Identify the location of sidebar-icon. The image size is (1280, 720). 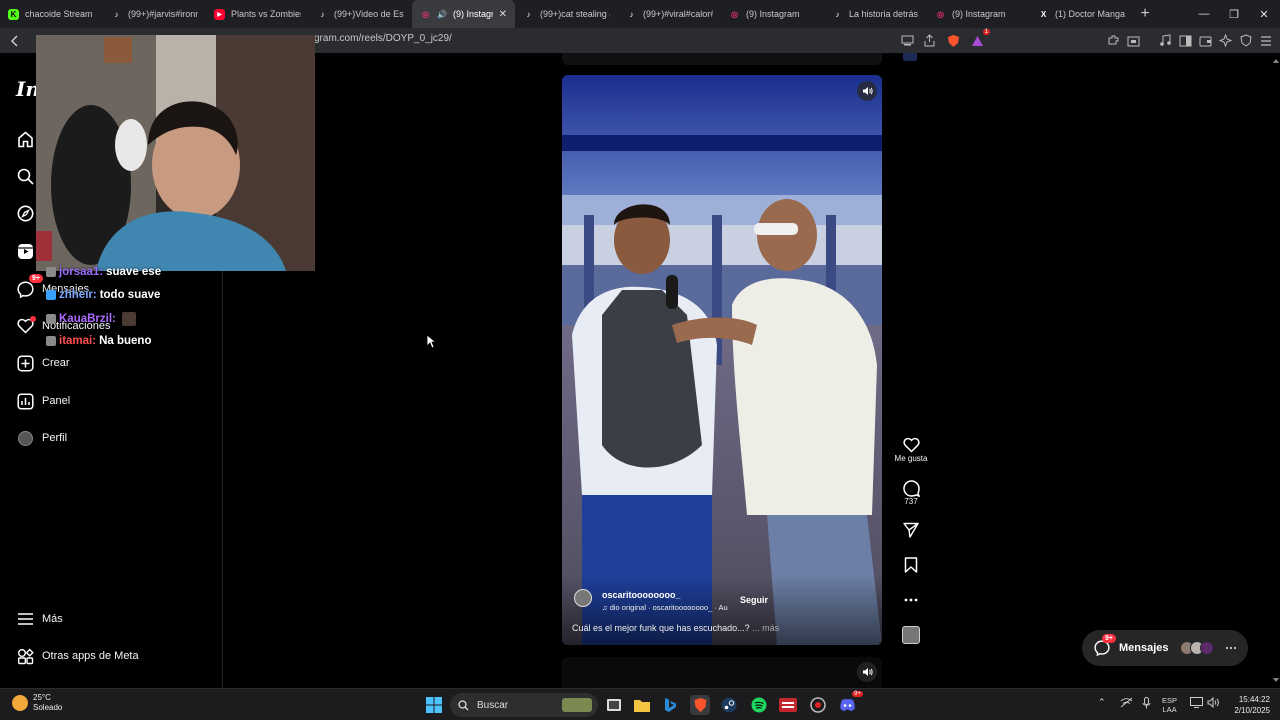
(1185, 40).